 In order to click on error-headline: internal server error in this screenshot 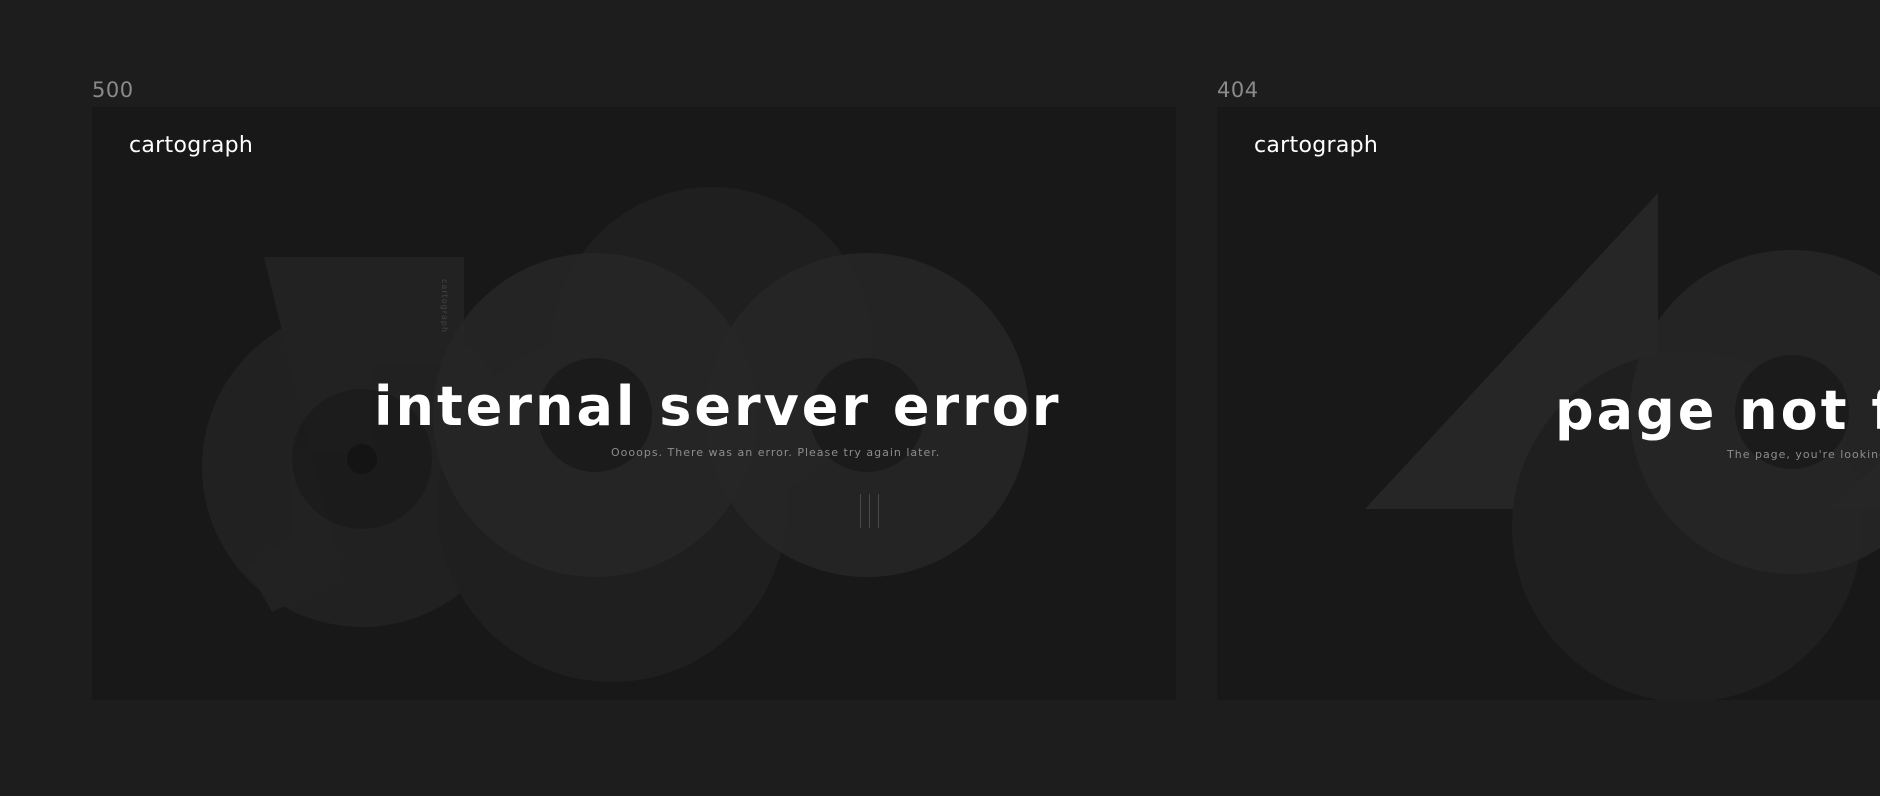, I will do `click(718, 406)`.